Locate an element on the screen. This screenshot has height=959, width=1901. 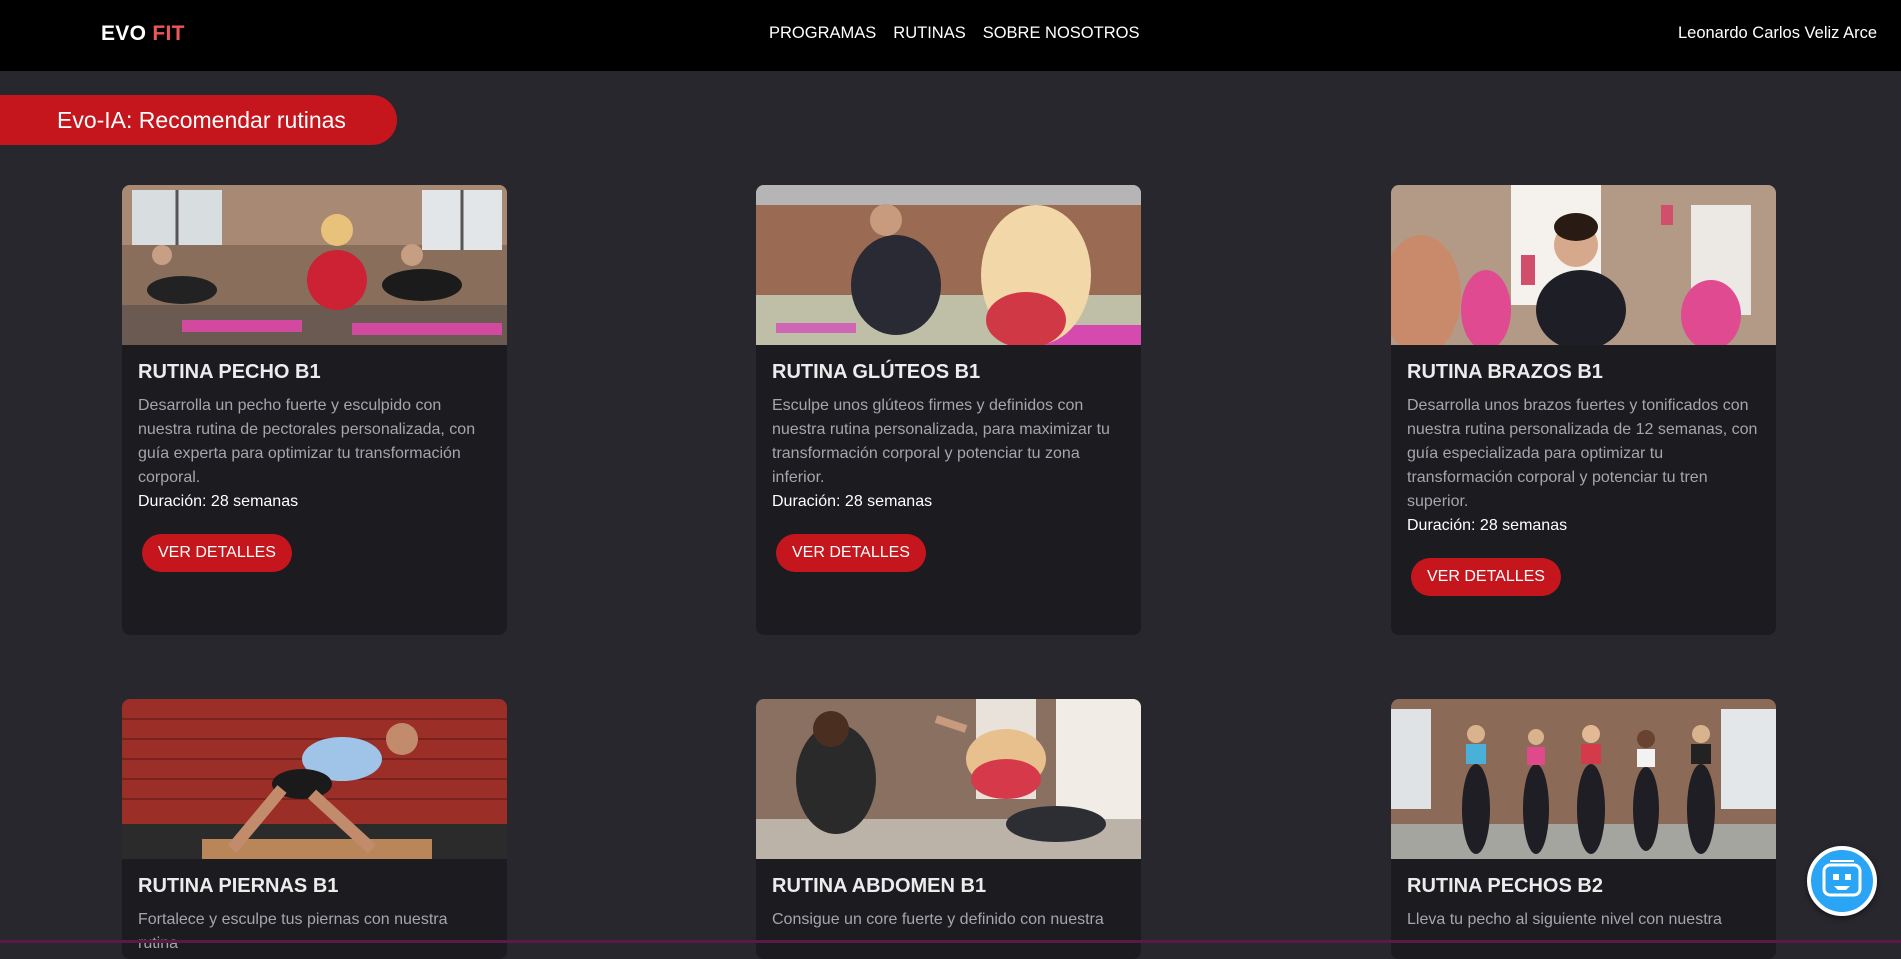
routine-title: RUTINA GLÚTEOS B1 is located at coordinates (876, 372).